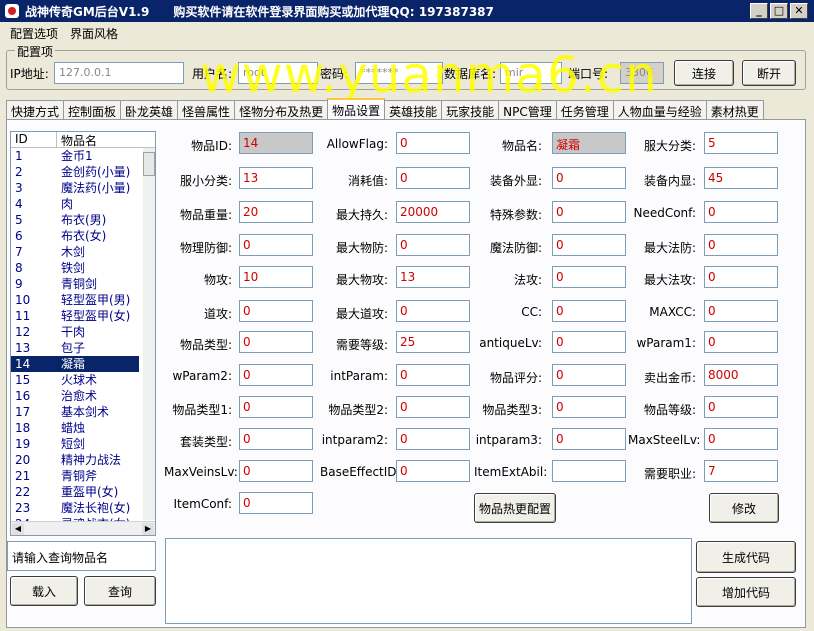 Image resolution: width=814 pixels, height=631 pixels. I want to click on field-input-20: 0, so click(276, 311).